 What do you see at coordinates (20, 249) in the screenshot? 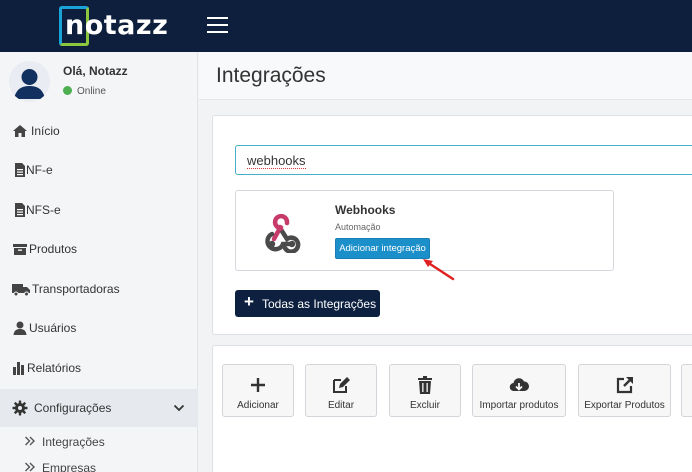
I see `archive-box-icon` at bounding box center [20, 249].